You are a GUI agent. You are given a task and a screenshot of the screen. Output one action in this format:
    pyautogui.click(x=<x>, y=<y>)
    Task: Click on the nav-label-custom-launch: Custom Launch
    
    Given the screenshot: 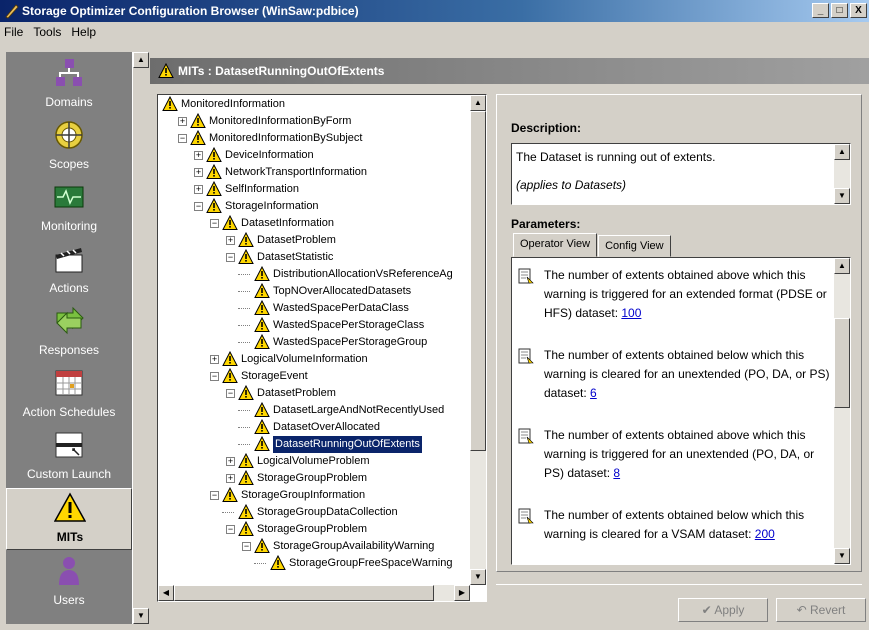 What is the action you would take?
    pyautogui.click(x=69, y=474)
    